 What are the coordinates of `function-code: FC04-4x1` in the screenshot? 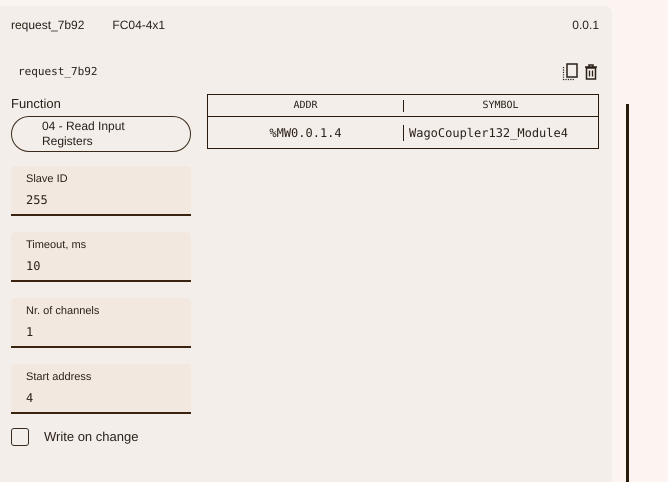 It's located at (139, 25).